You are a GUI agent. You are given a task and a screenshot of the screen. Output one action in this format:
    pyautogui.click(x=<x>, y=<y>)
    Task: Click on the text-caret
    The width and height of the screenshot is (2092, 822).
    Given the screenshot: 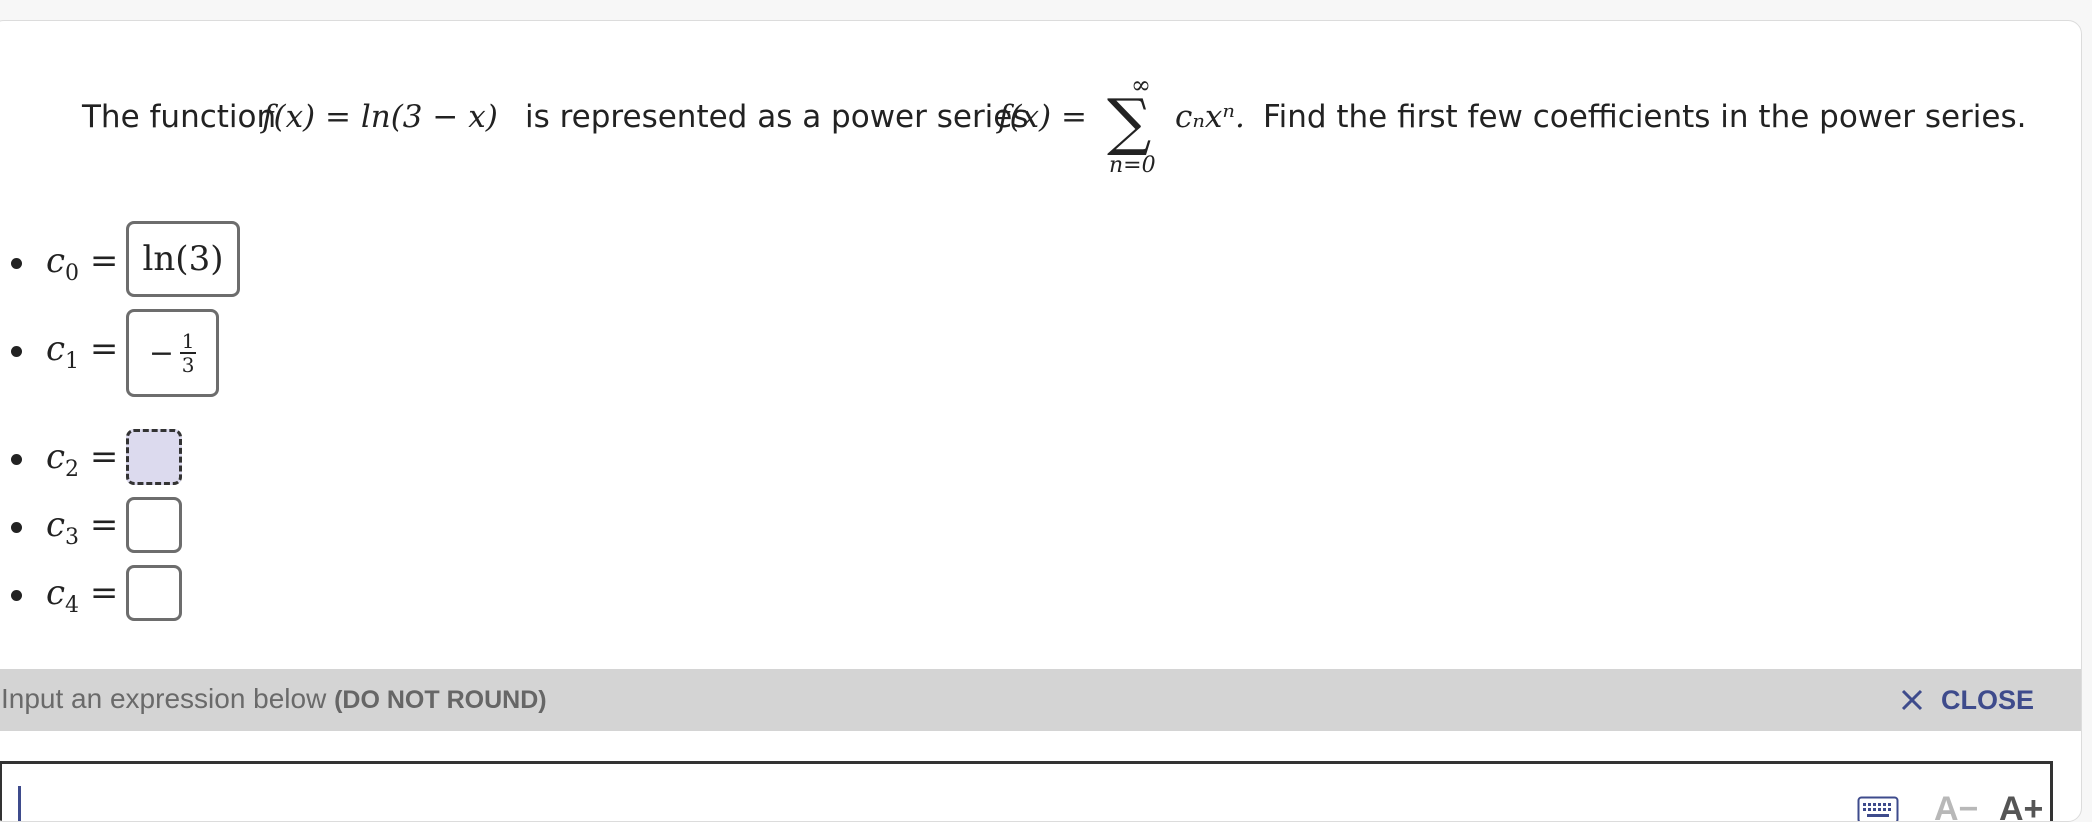 What is the action you would take?
    pyautogui.click(x=19, y=804)
    